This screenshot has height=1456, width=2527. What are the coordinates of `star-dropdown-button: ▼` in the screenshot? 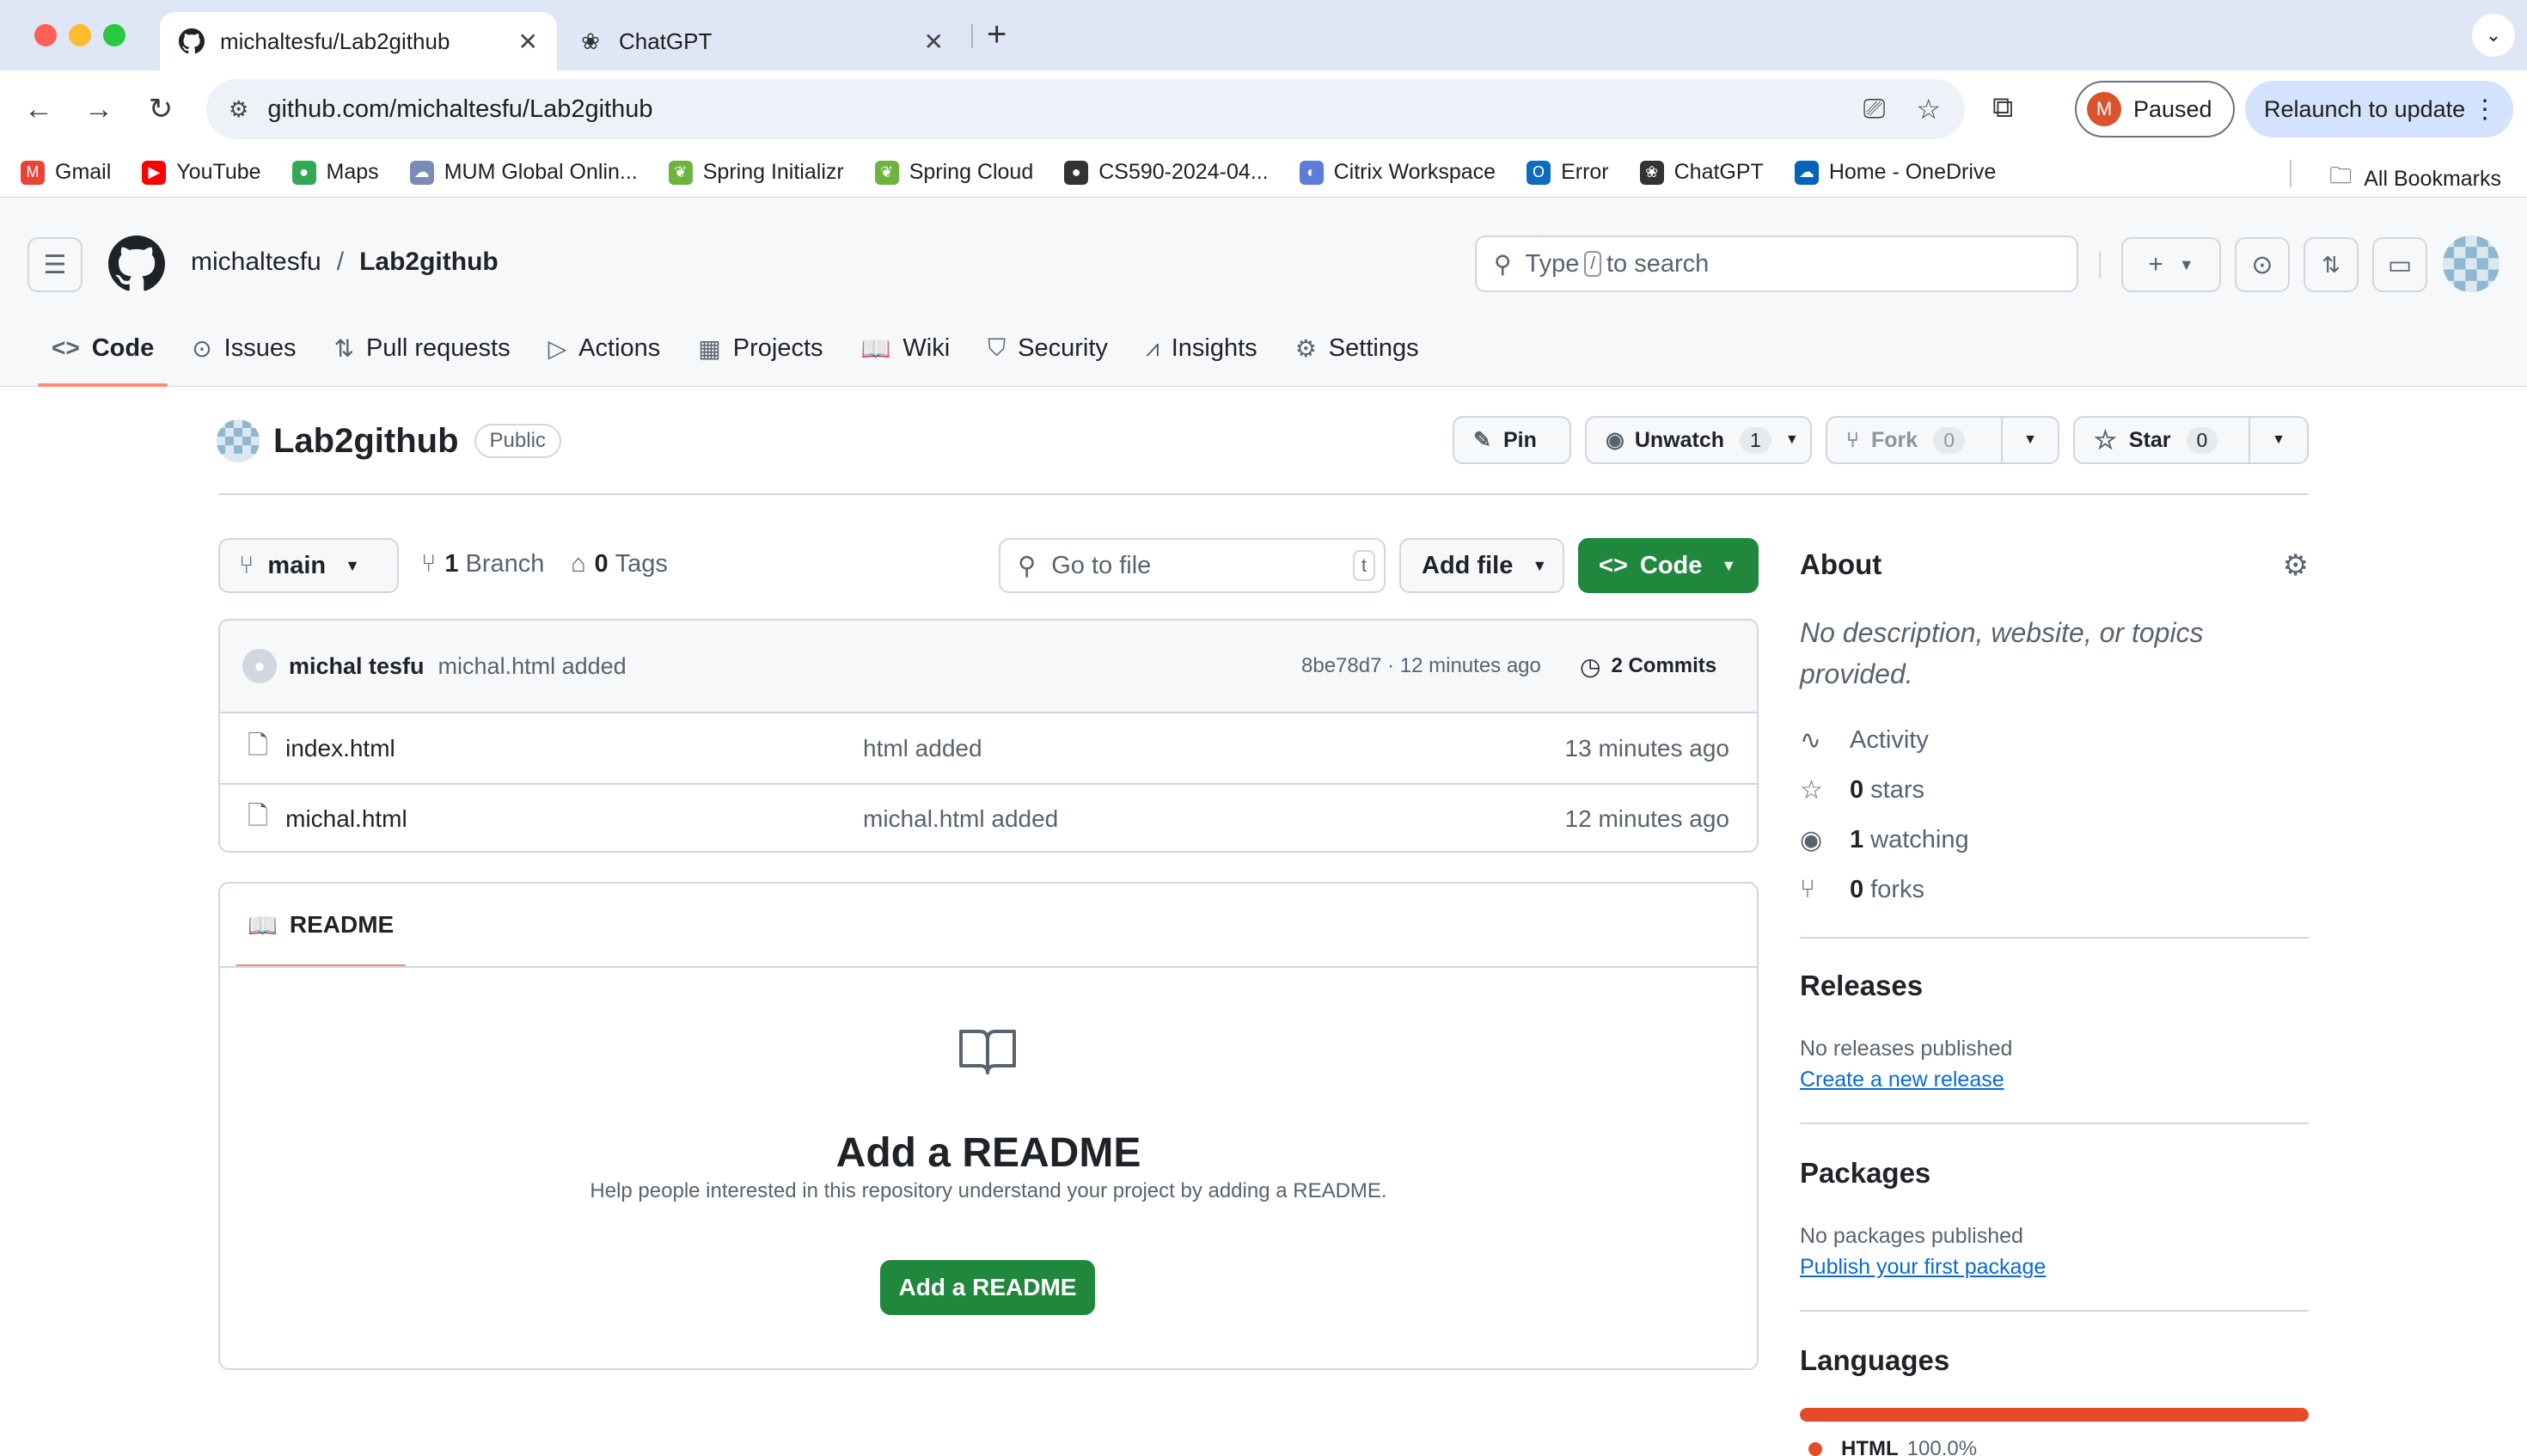 It's located at (2279, 440).